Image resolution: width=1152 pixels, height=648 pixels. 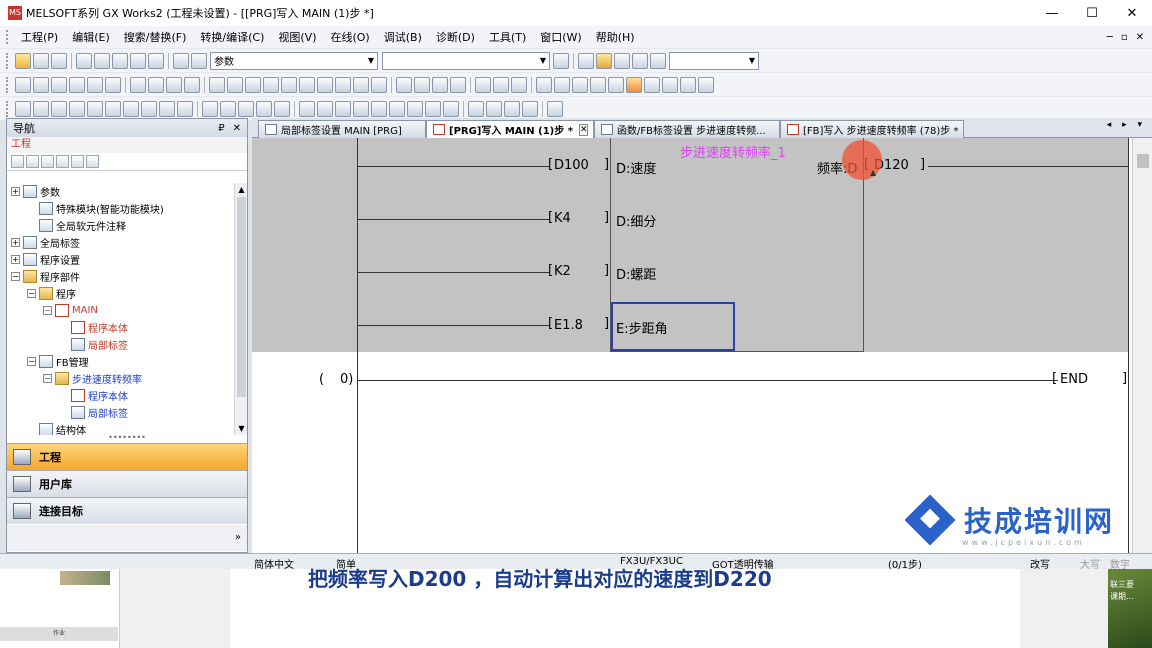 I want to click on delete-col-icon, so click(x=415, y=108).